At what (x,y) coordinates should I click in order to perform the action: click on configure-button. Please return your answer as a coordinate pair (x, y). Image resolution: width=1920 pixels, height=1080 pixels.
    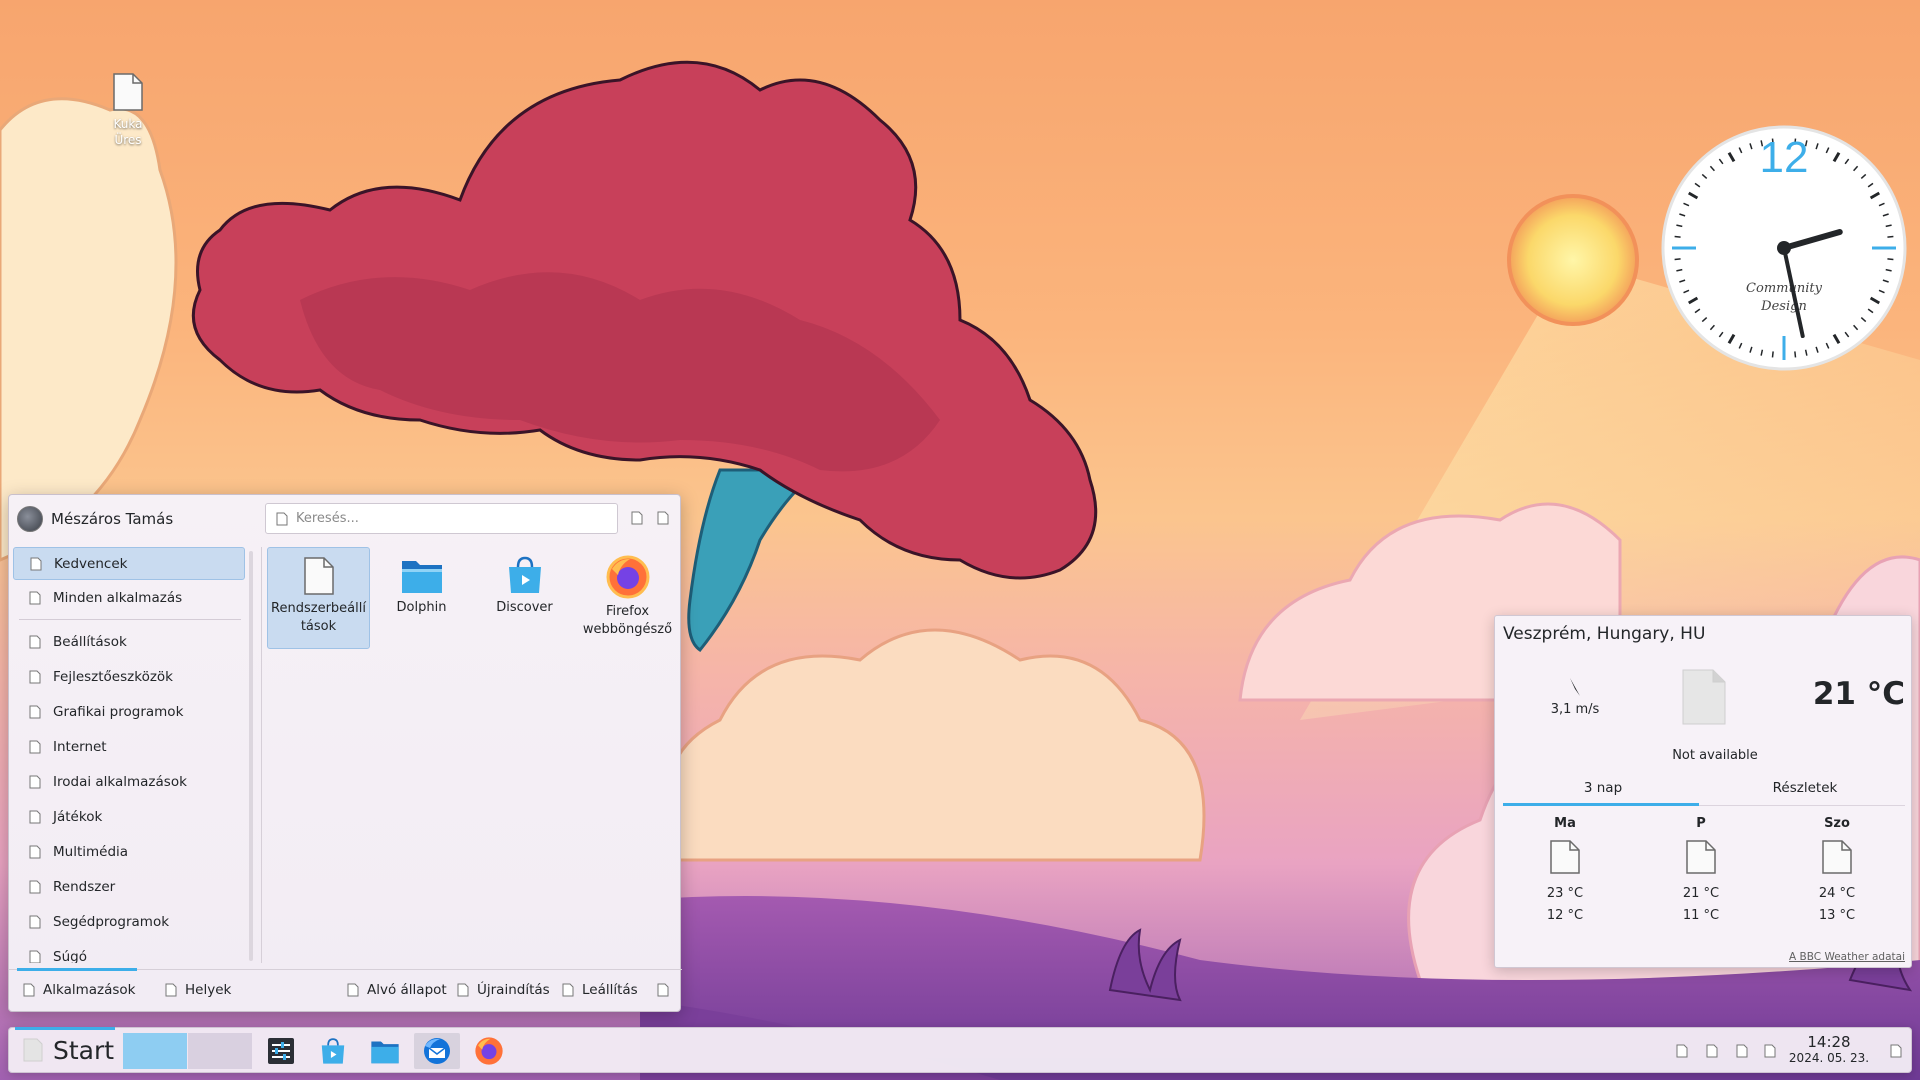
    Looking at the image, I should click on (637, 518).